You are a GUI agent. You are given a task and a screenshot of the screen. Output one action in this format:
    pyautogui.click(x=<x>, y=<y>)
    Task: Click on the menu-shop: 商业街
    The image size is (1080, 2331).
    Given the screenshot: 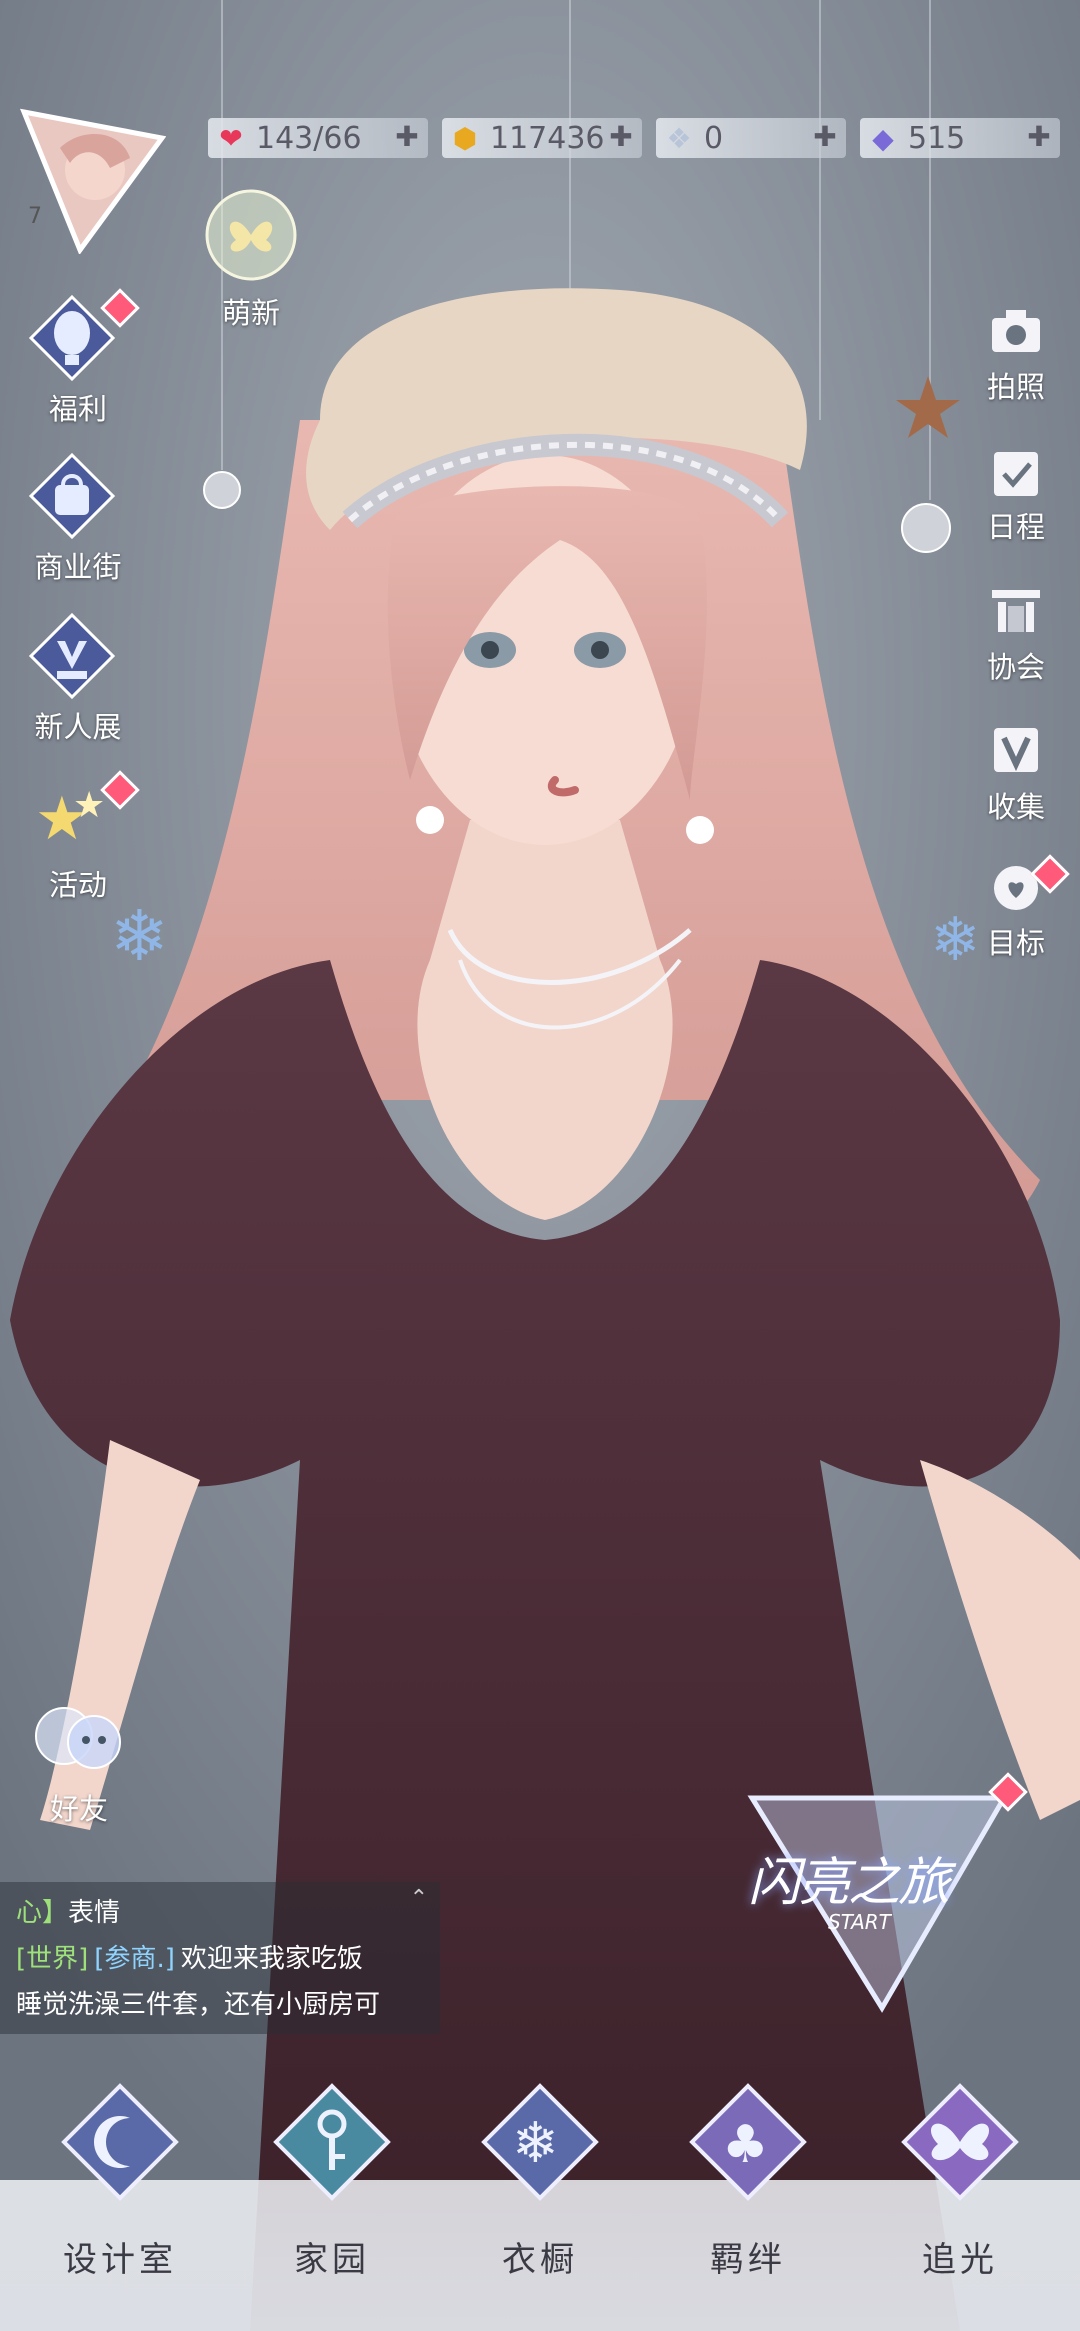 What is the action you would take?
    pyautogui.click(x=78, y=517)
    